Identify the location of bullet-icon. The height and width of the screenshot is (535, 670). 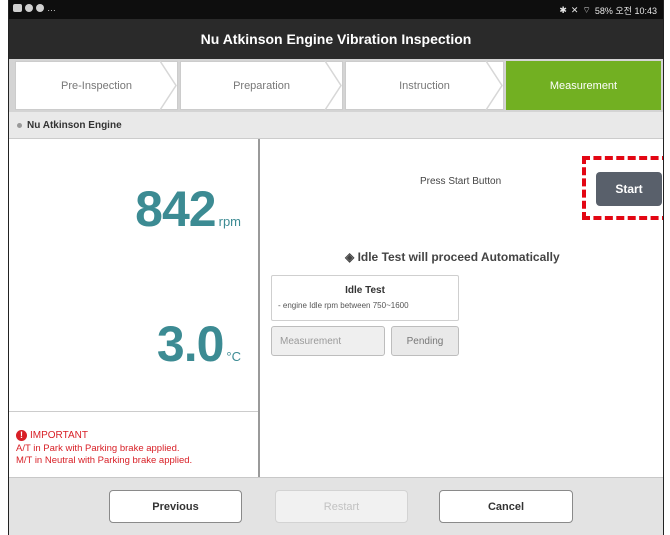
(19, 125).